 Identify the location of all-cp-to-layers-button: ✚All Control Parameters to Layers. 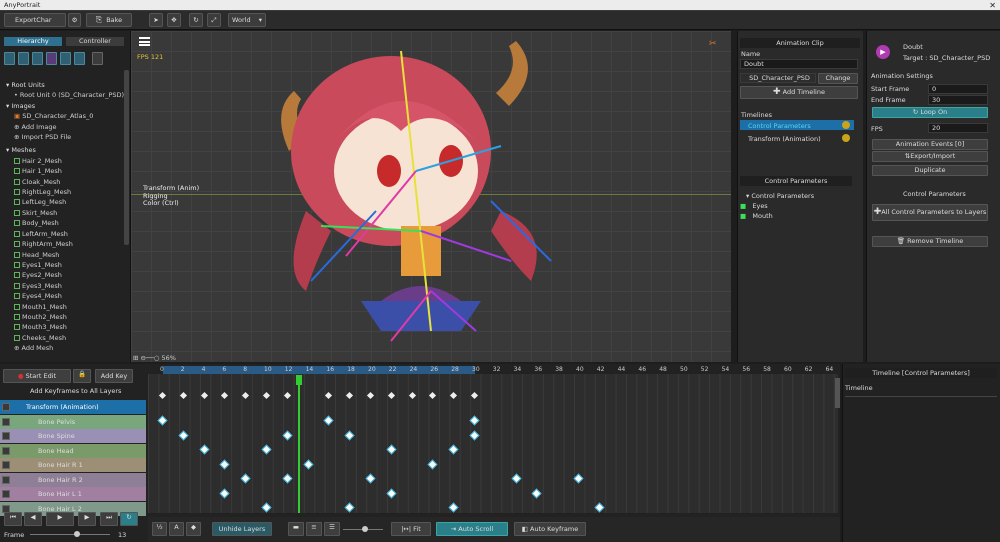
(930, 212).